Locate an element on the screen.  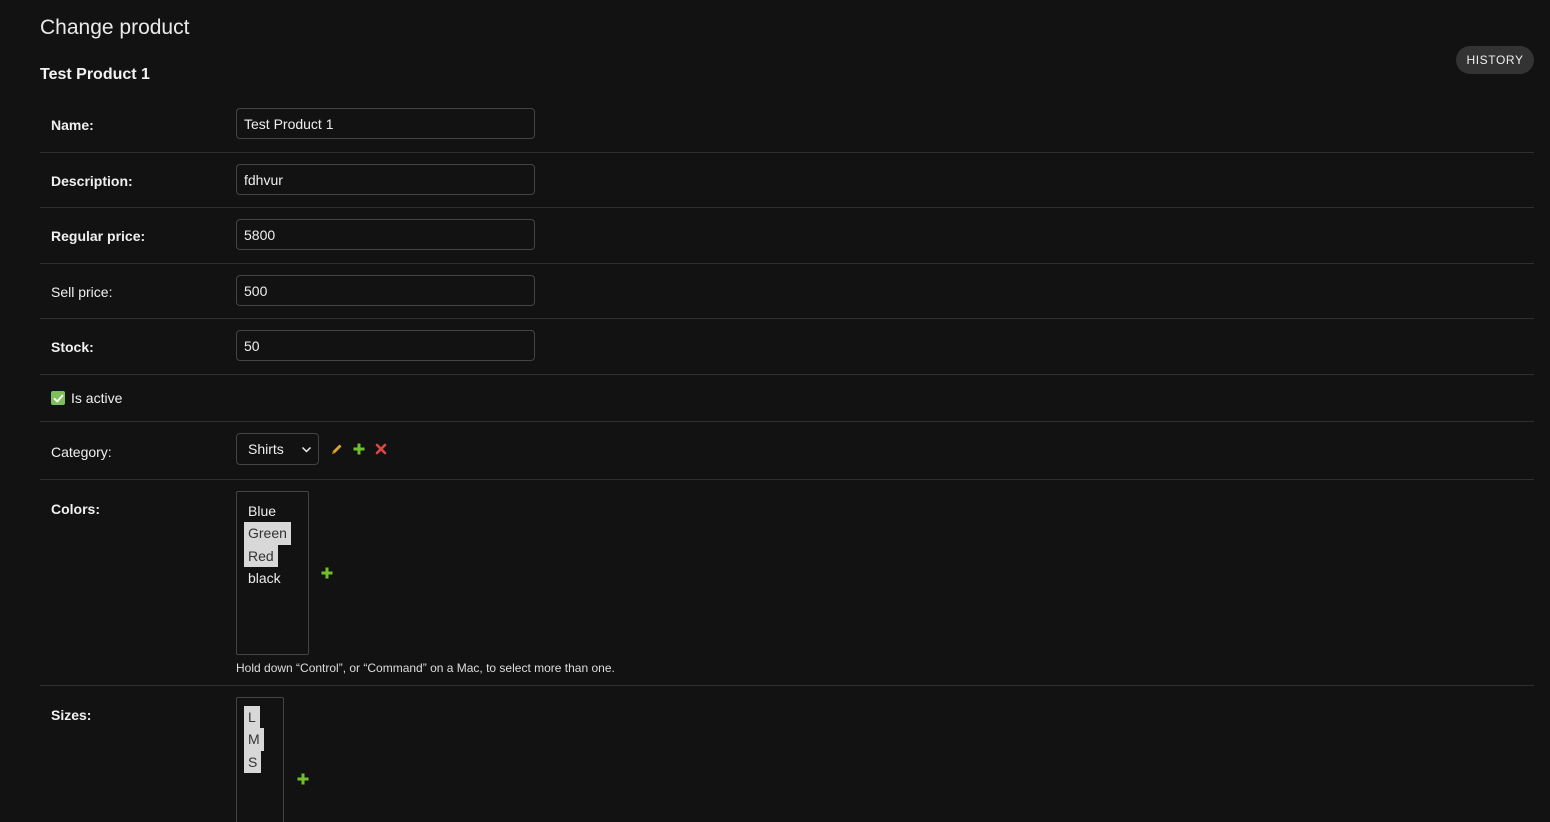
name-label: Name: is located at coordinates (72, 125).